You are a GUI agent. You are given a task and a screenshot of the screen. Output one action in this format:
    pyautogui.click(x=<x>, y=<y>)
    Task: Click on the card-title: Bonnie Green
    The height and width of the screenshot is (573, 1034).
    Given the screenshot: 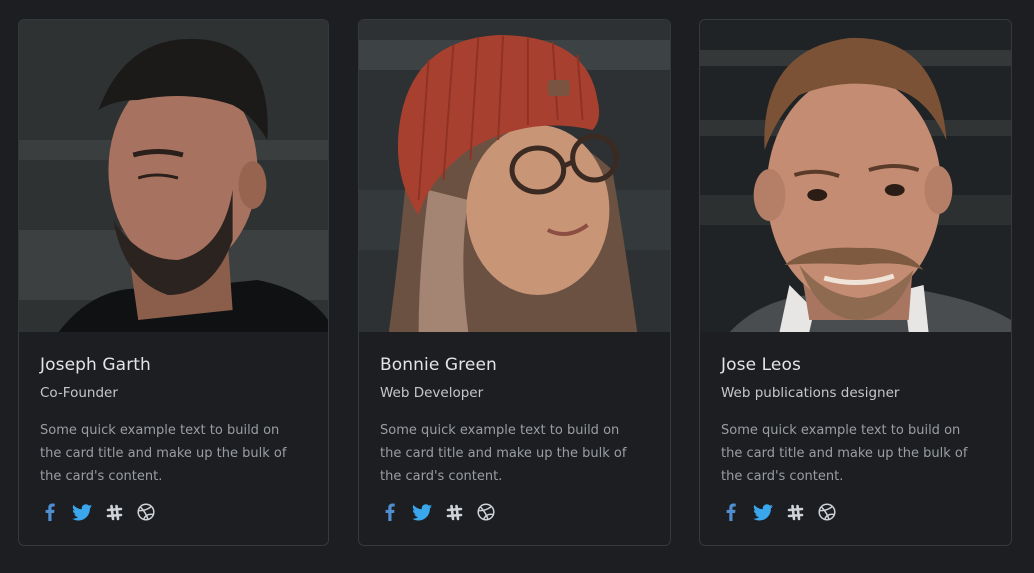 What is the action you would take?
    pyautogui.click(x=438, y=365)
    